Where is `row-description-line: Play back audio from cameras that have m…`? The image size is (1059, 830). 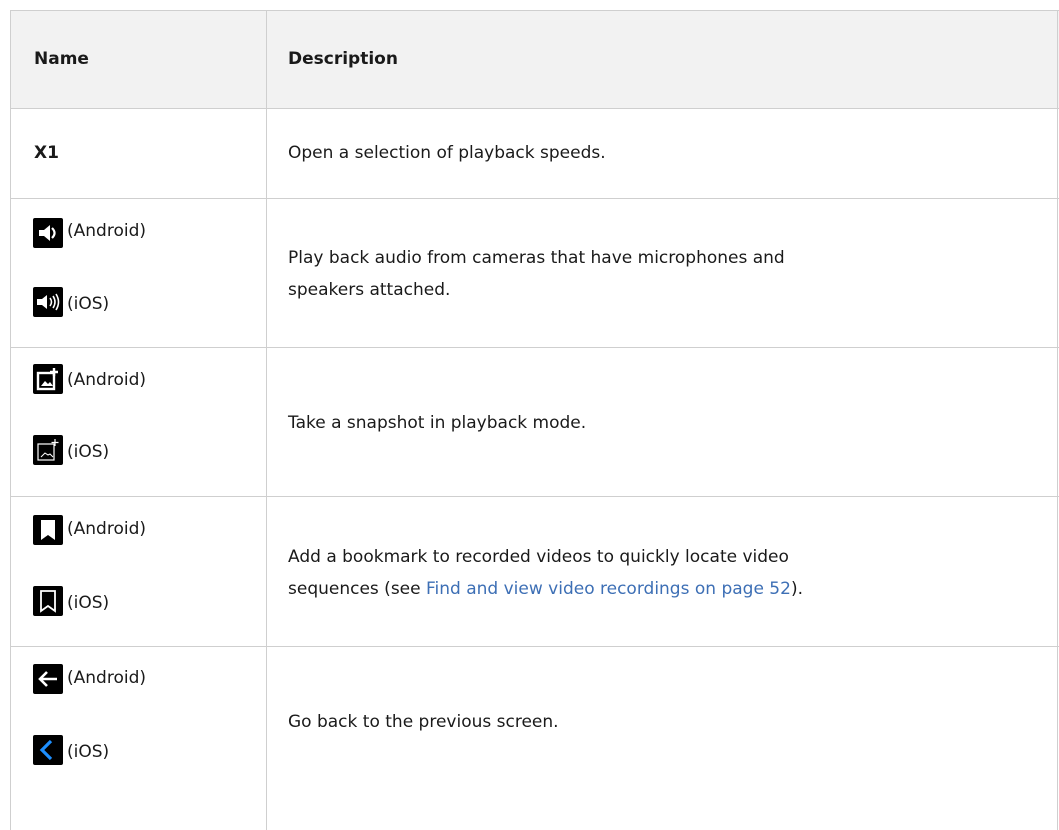
row-description-line: Play back audio from cameras that have m… is located at coordinates (536, 258).